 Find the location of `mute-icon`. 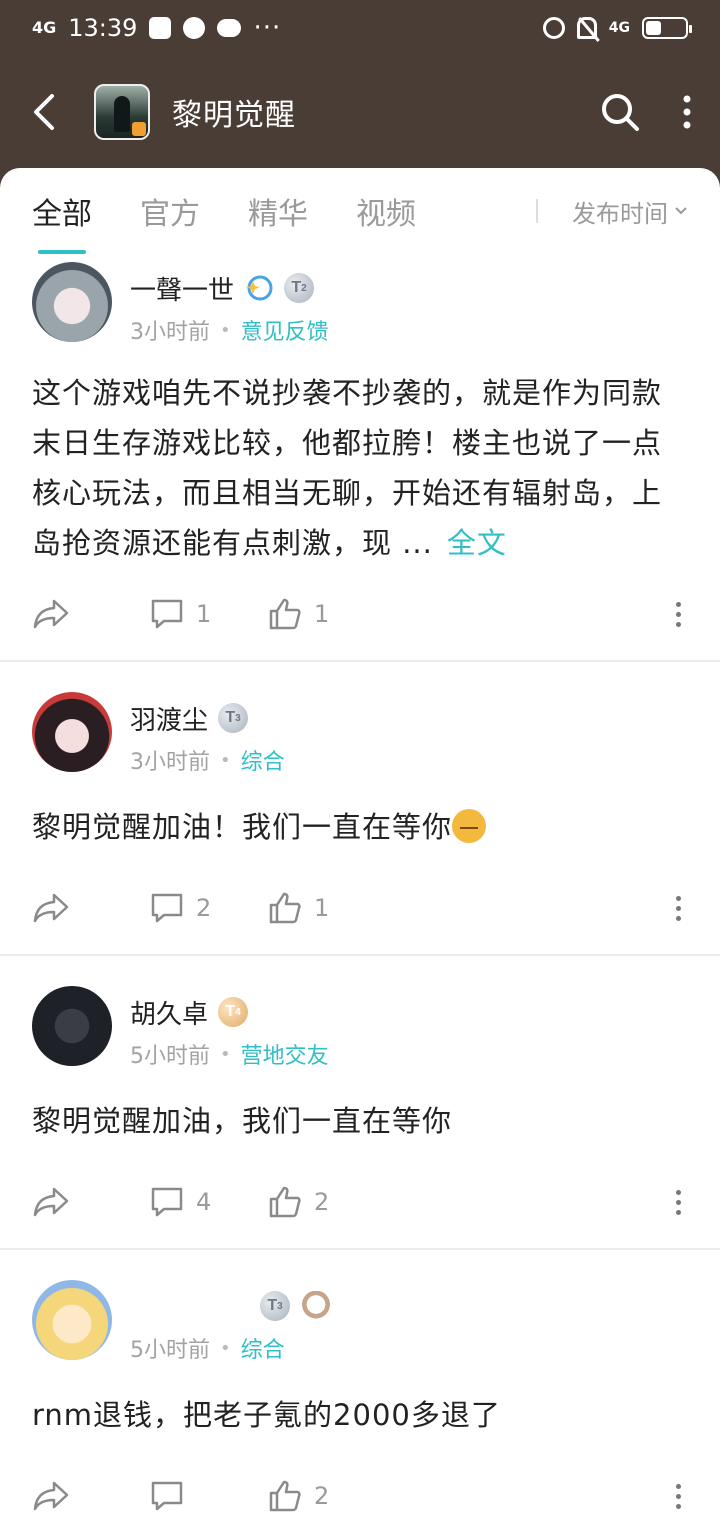

mute-icon is located at coordinates (586, 28).